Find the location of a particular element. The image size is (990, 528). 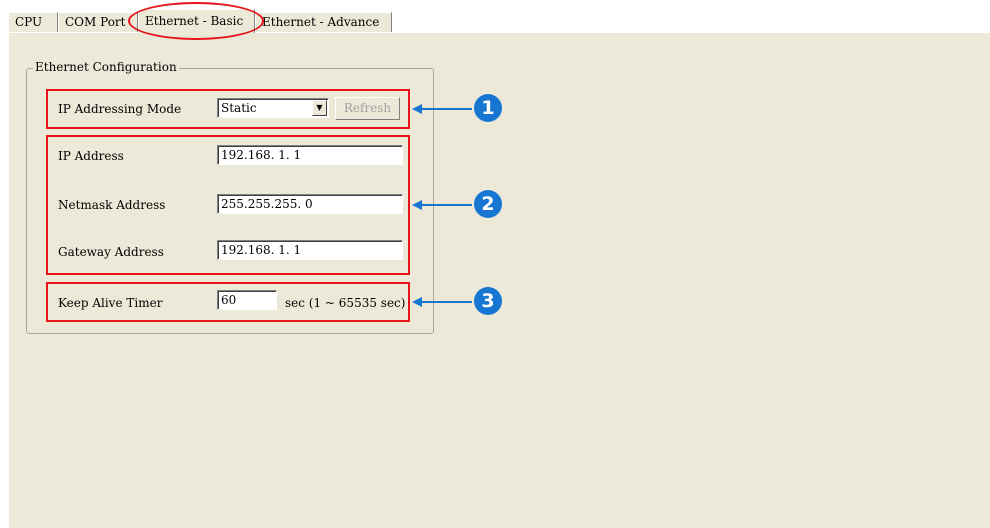

tab-com-port: COM Port is located at coordinates (98, 22).